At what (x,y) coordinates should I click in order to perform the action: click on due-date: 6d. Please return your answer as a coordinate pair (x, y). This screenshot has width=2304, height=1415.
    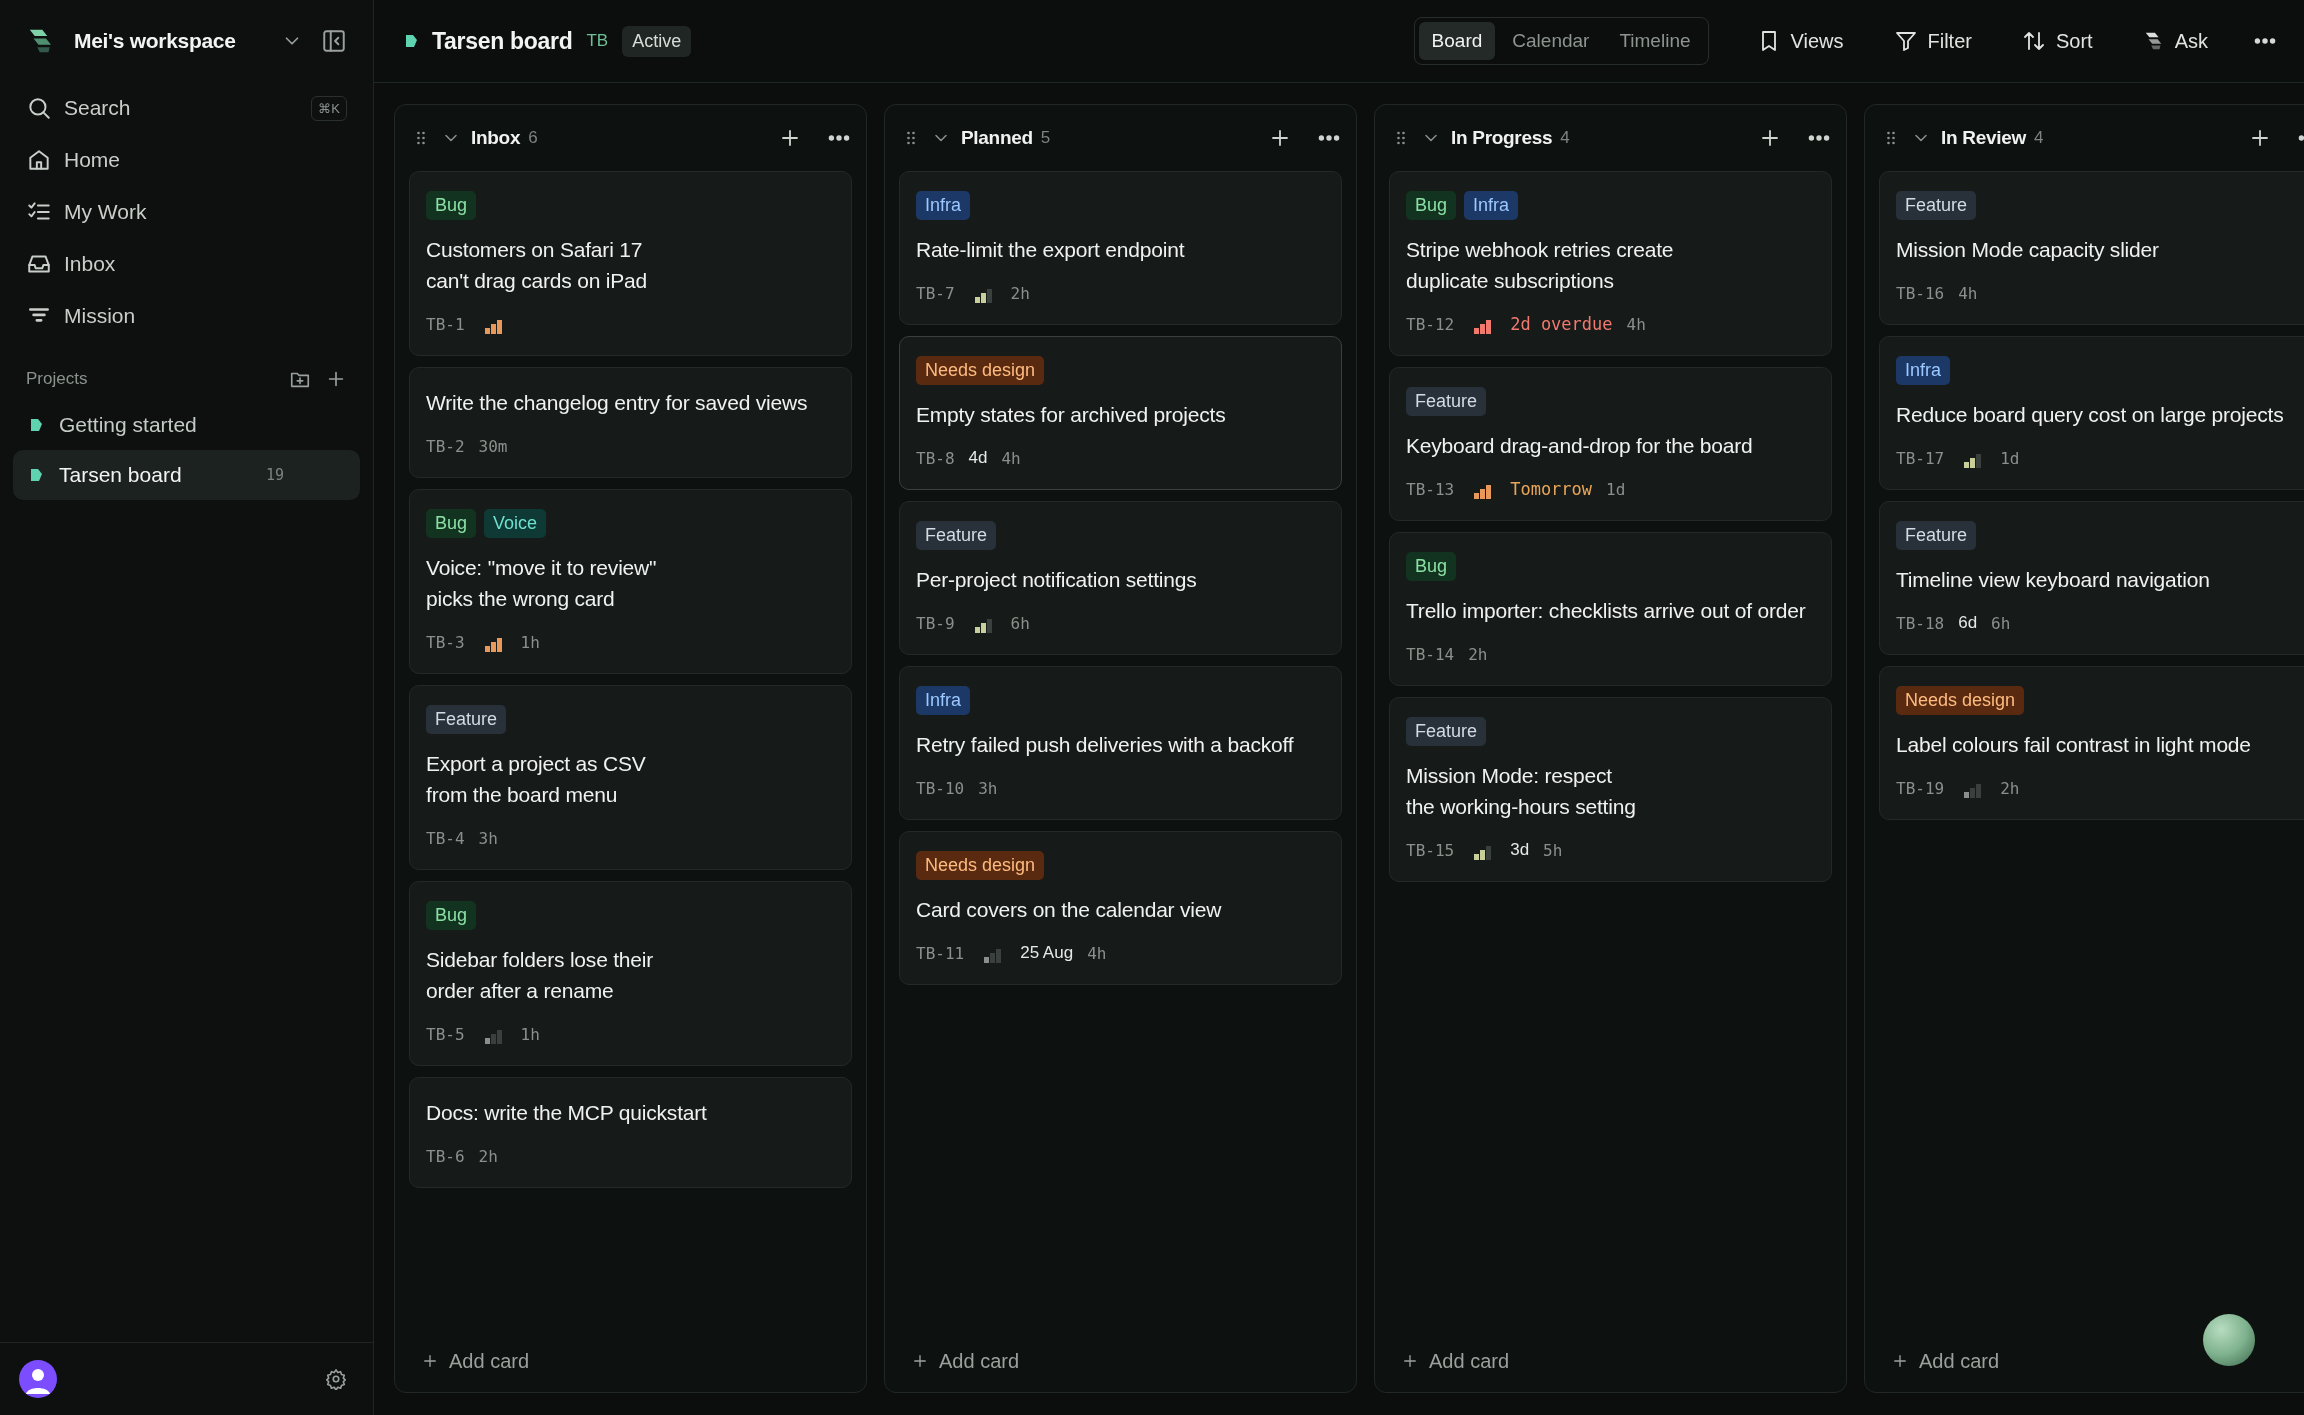
    Looking at the image, I should click on (1968, 623).